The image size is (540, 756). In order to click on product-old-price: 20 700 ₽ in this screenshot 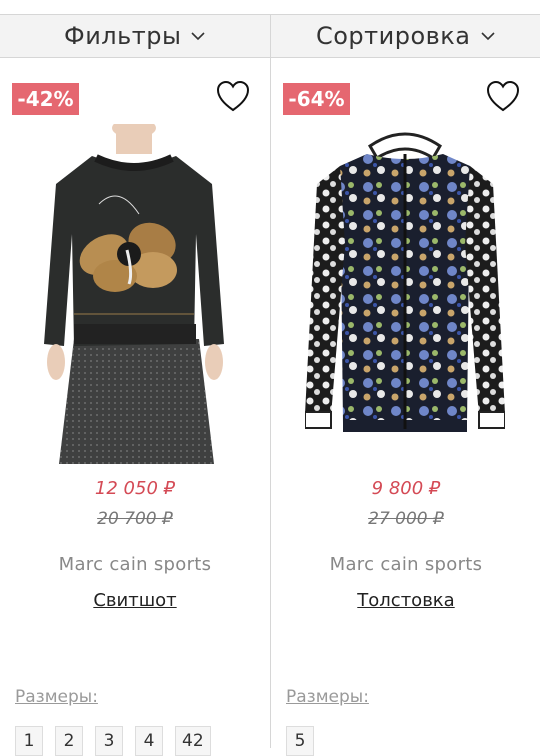, I will do `click(135, 519)`.